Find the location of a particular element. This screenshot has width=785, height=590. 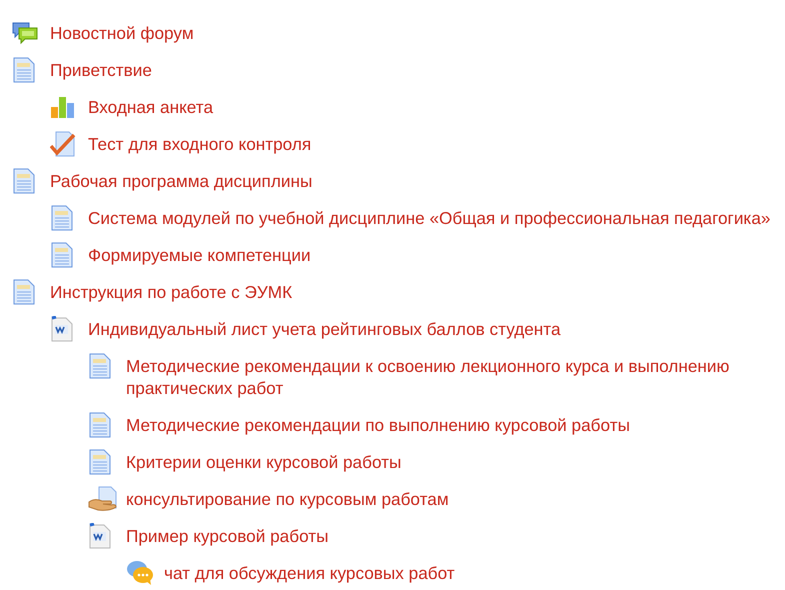

activity-link: Инструкция по работе с ЭУМК is located at coordinates (173, 291).